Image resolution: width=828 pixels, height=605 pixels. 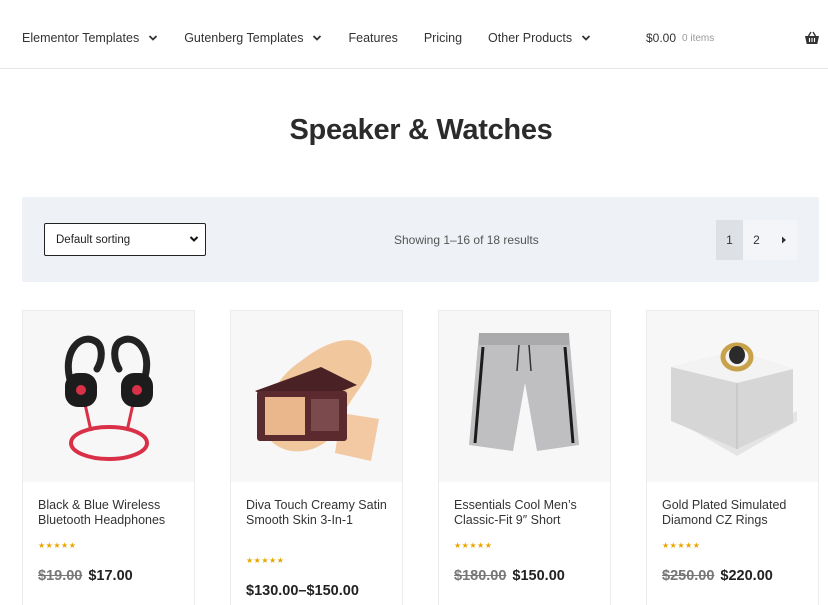 What do you see at coordinates (661, 38) in the screenshot?
I see `cart-amount: $0.00` at bounding box center [661, 38].